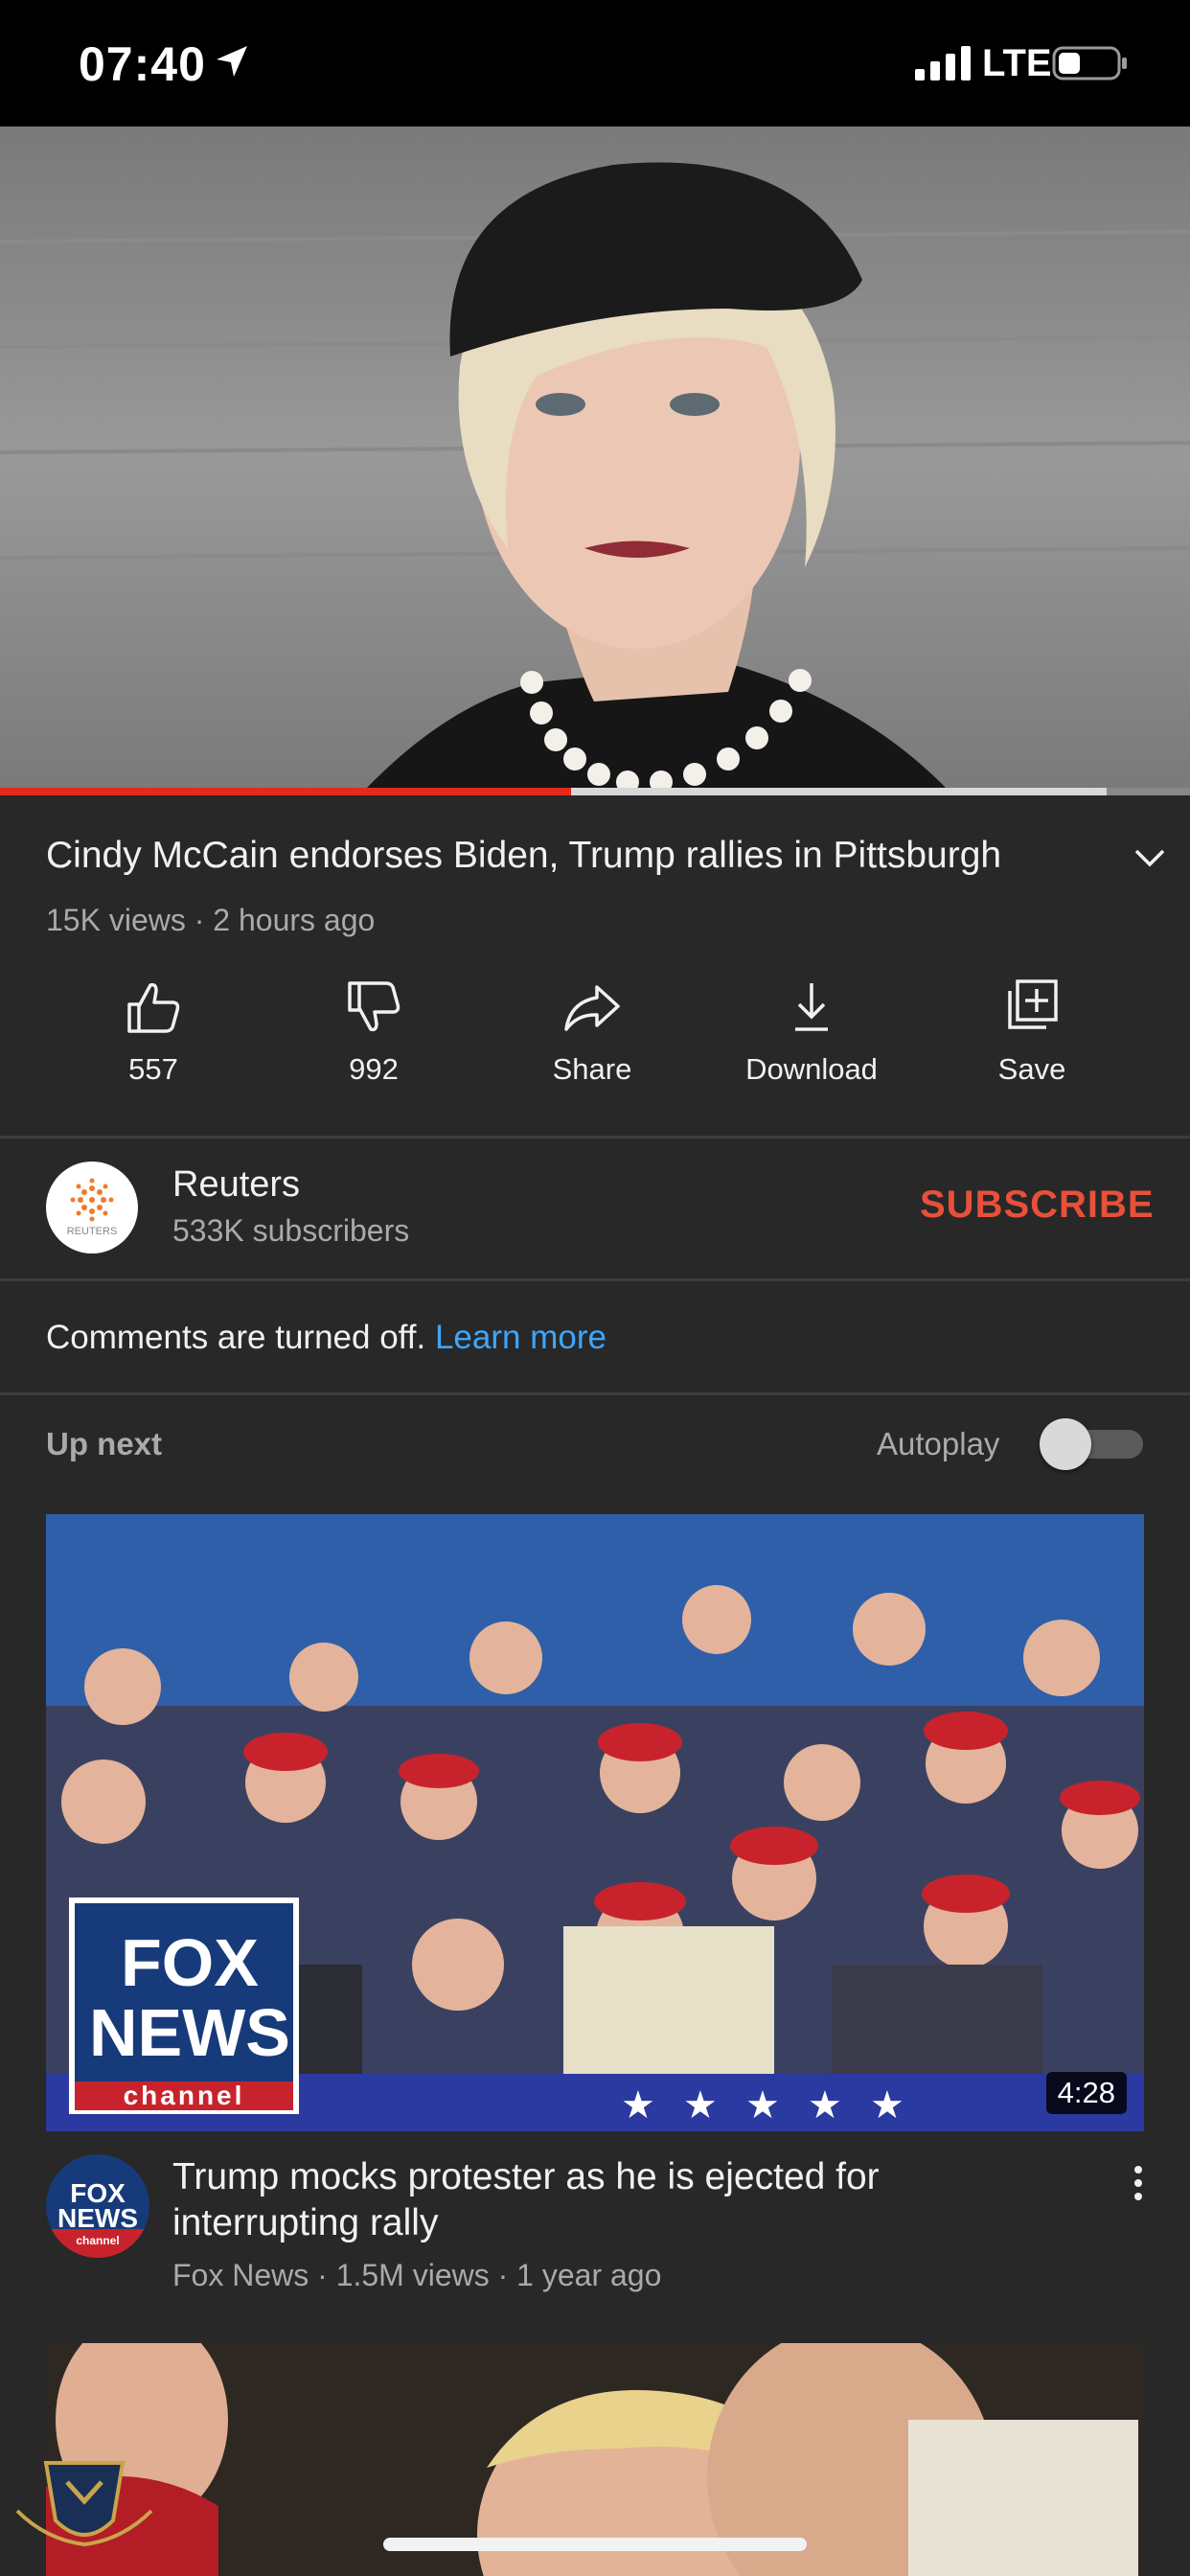 This screenshot has width=1190, height=2576. What do you see at coordinates (595, 63) in the screenshot?
I see `status-bar: 07:40 LTE` at bounding box center [595, 63].